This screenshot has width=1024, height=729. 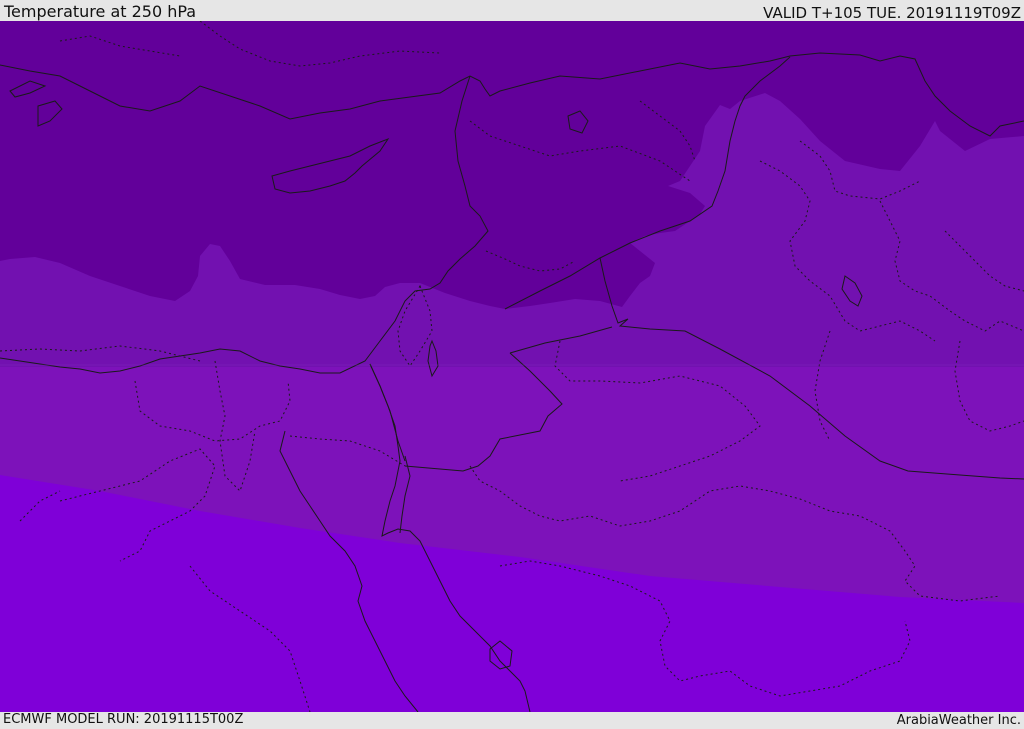 I want to click on map-title: Temperature at 250 hPa, so click(x=100, y=11).